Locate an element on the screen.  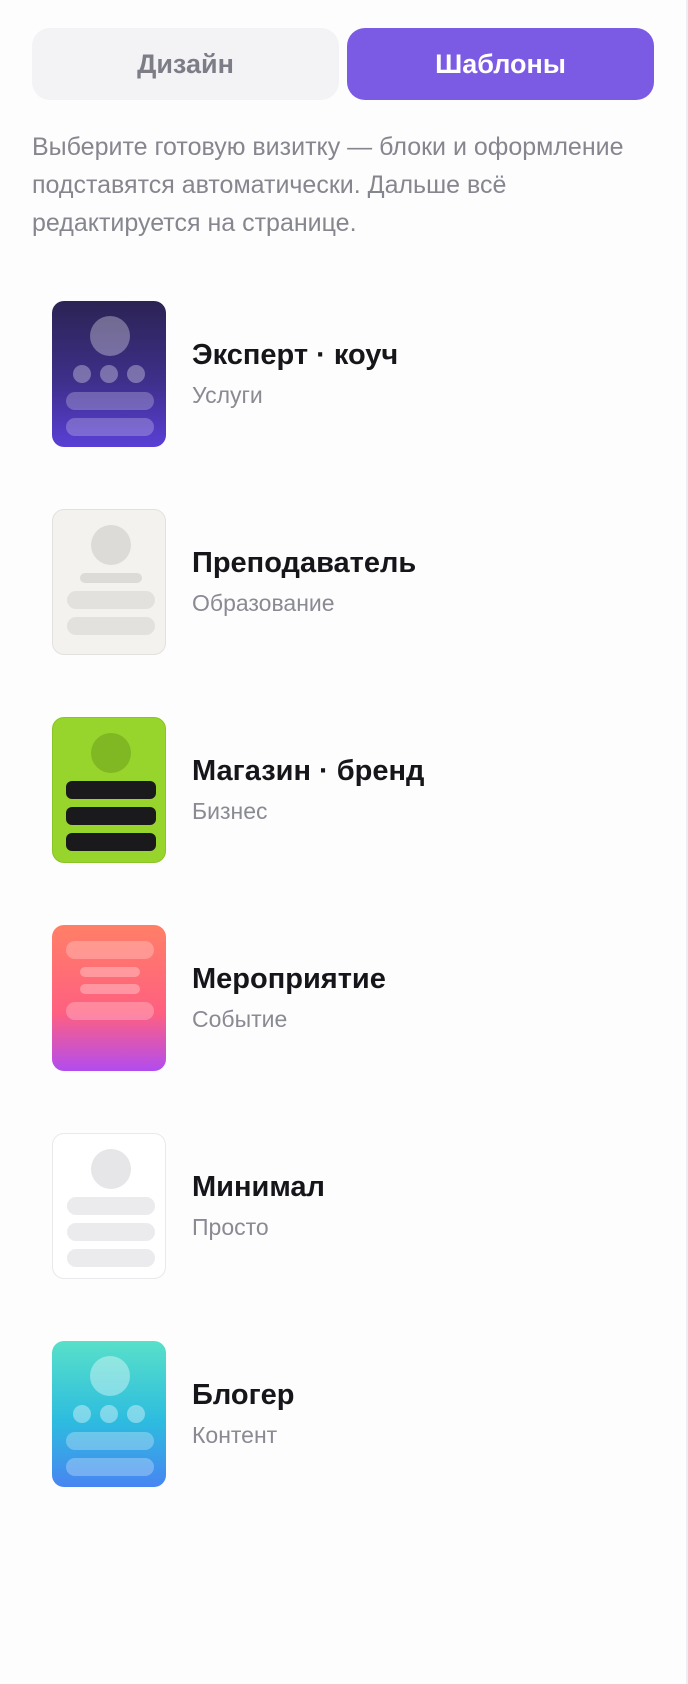
template-thumbnail-blogger is located at coordinates (109, 1414).